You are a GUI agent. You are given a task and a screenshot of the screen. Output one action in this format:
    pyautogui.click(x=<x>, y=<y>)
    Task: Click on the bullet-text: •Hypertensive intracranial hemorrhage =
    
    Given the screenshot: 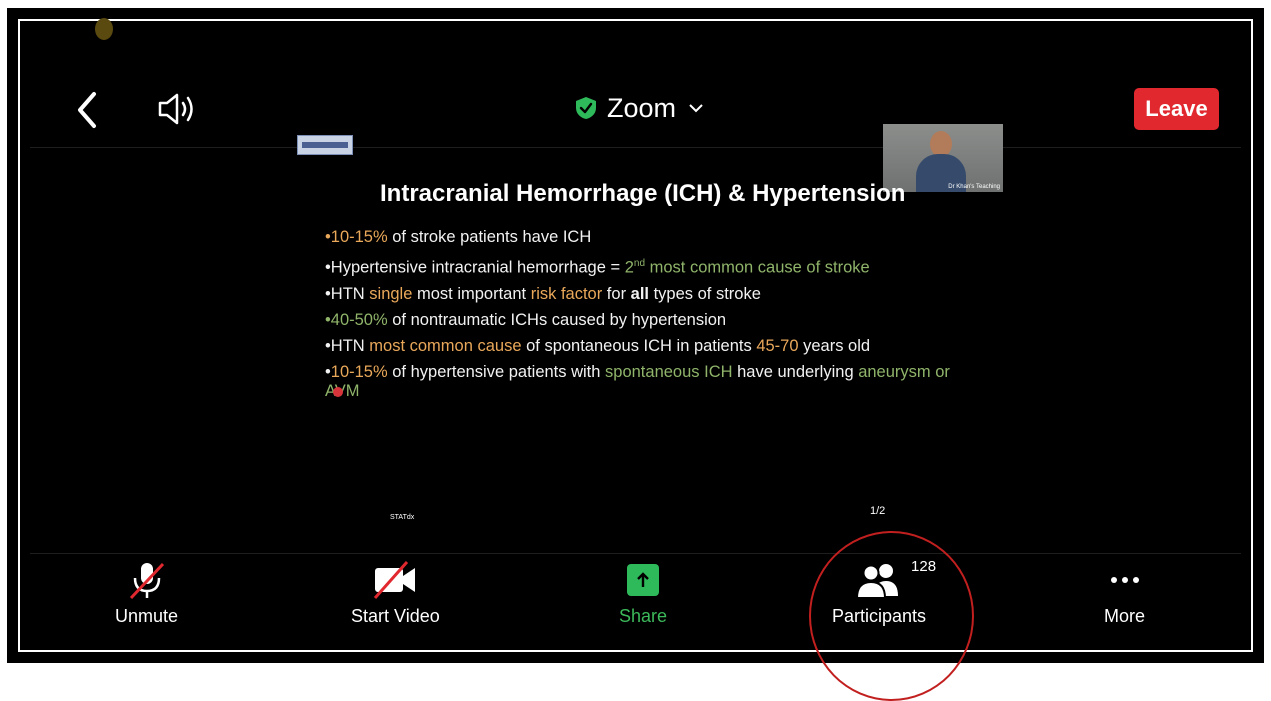 What is the action you would take?
    pyautogui.click(x=475, y=267)
    